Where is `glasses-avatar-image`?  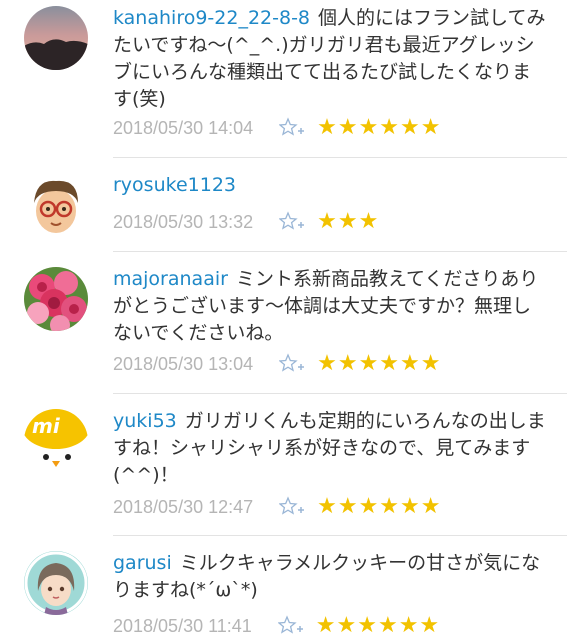
glasses-avatar-image is located at coordinates (56, 205).